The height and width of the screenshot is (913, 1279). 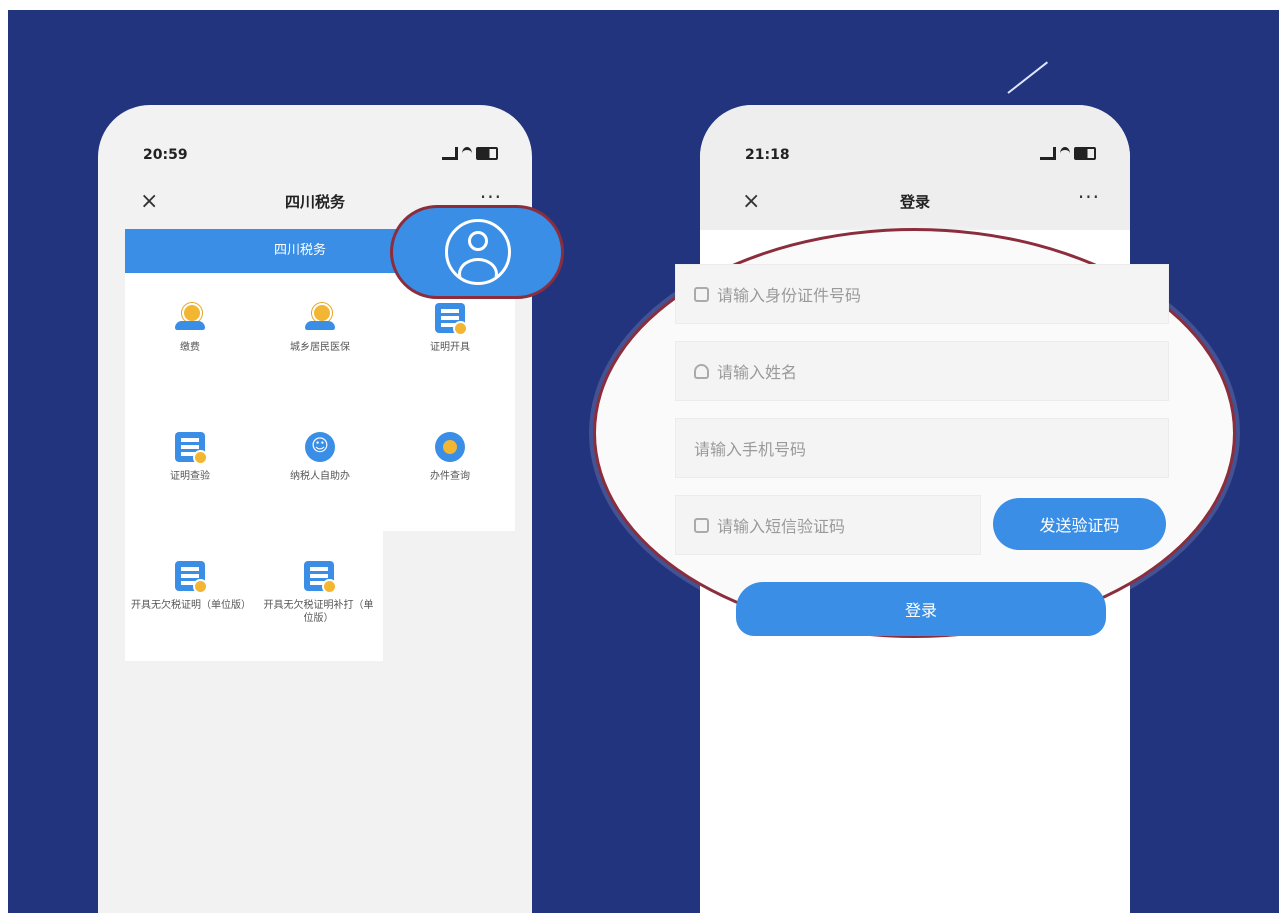 I want to click on name-field: 请输入姓名, so click(x=922, y=371).